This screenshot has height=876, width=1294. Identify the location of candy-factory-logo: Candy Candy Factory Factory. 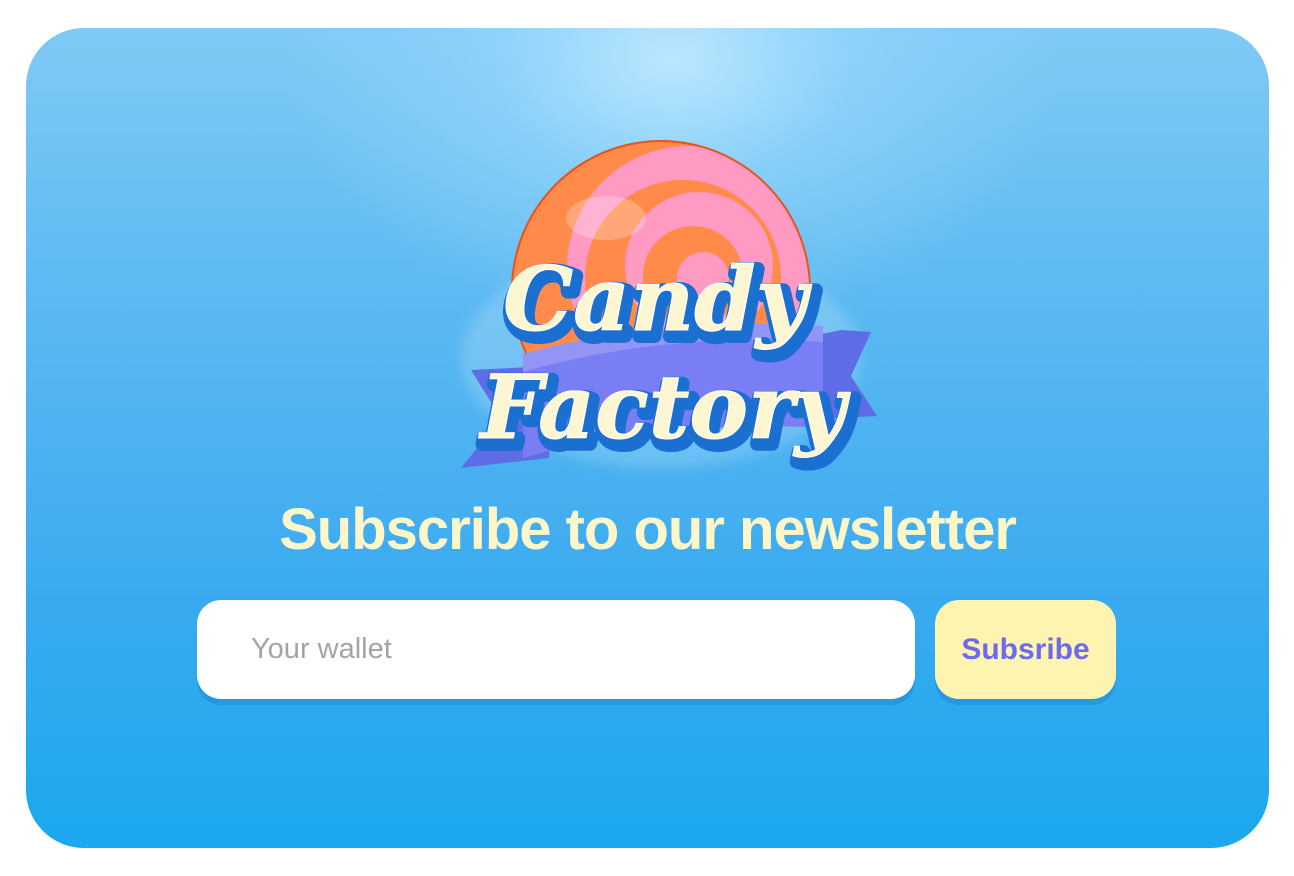
(656, 308).